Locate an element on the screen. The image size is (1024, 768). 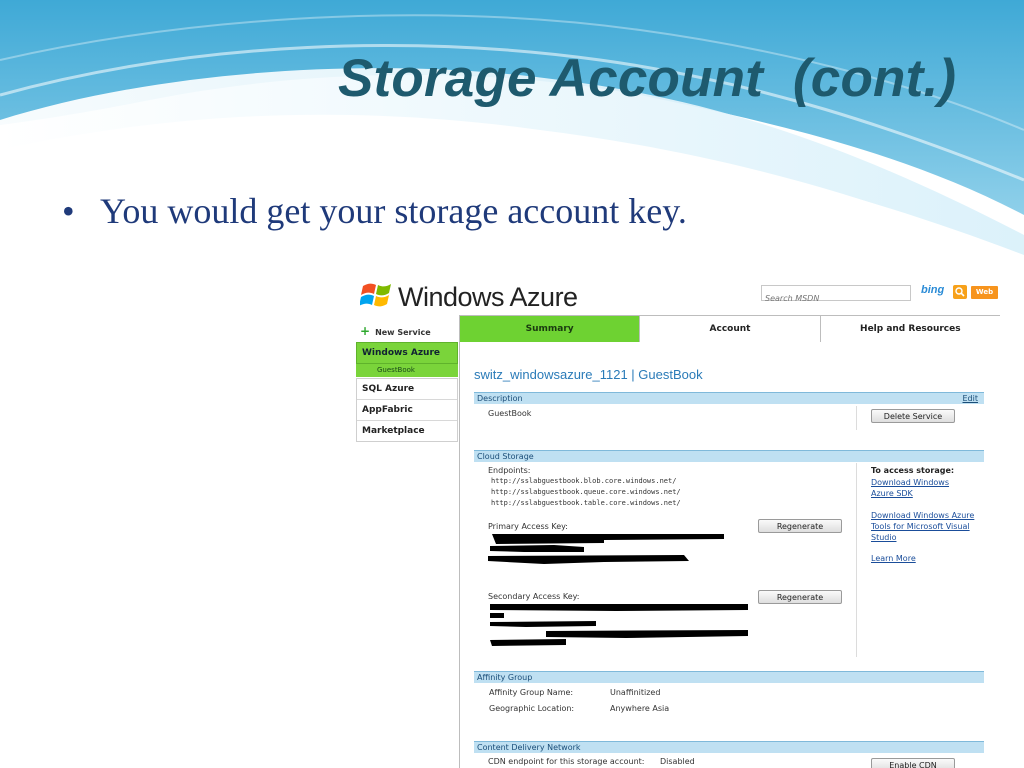
geo-location-value: Anywhere Asia is located at coordinates (640, 708).